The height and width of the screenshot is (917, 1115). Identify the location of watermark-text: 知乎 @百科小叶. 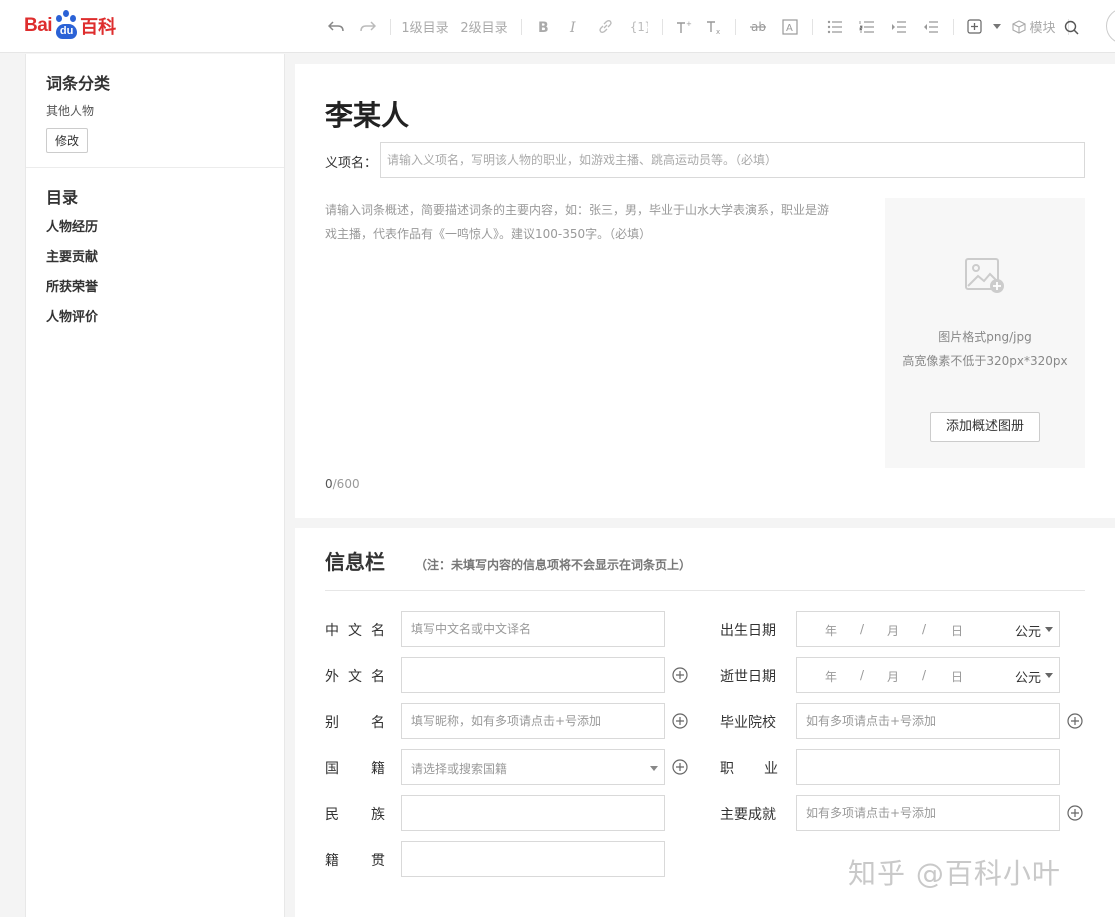
(954, 873).